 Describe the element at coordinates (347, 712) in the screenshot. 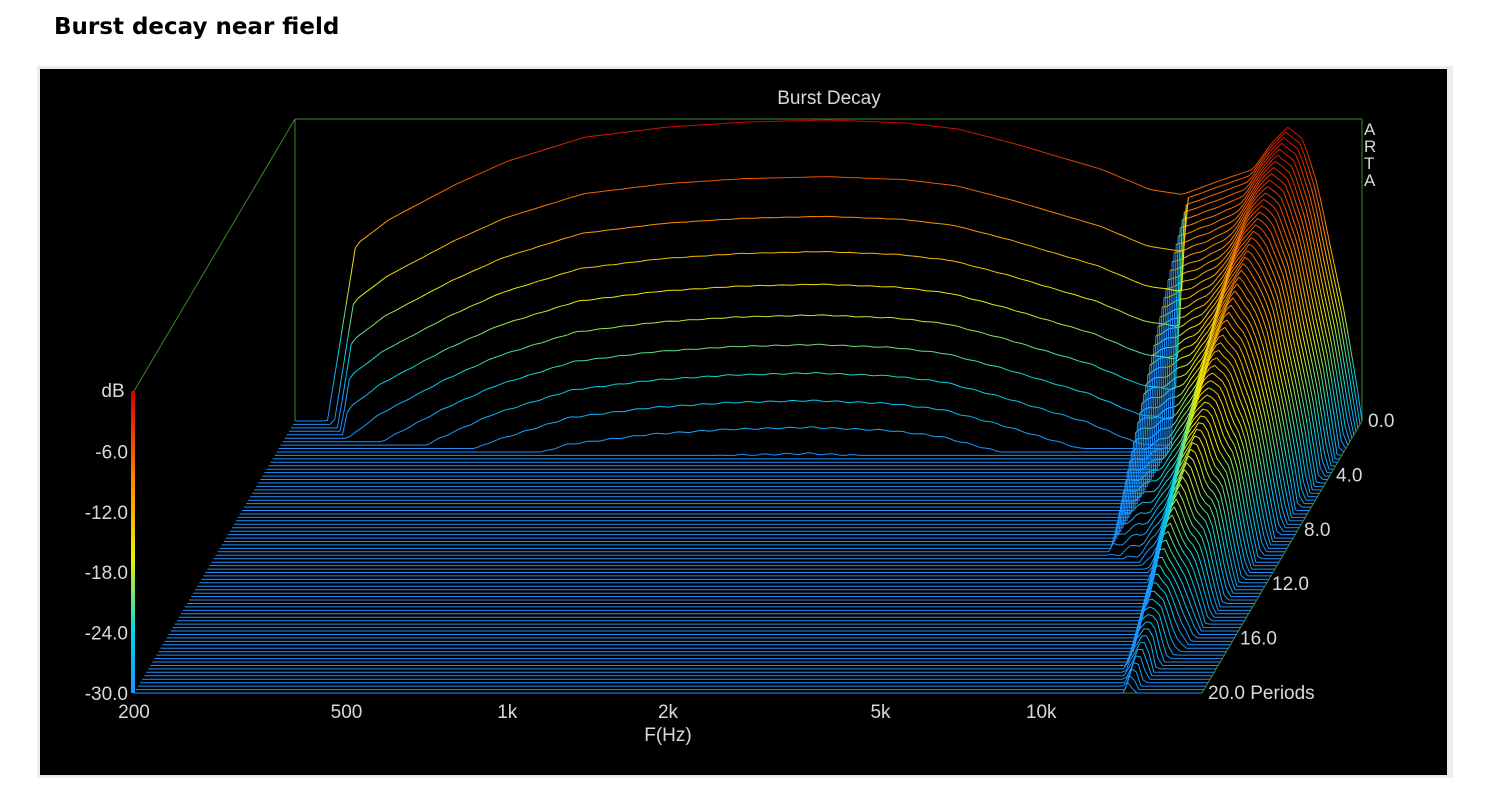

I see `x-tick-label: 500` at that location.